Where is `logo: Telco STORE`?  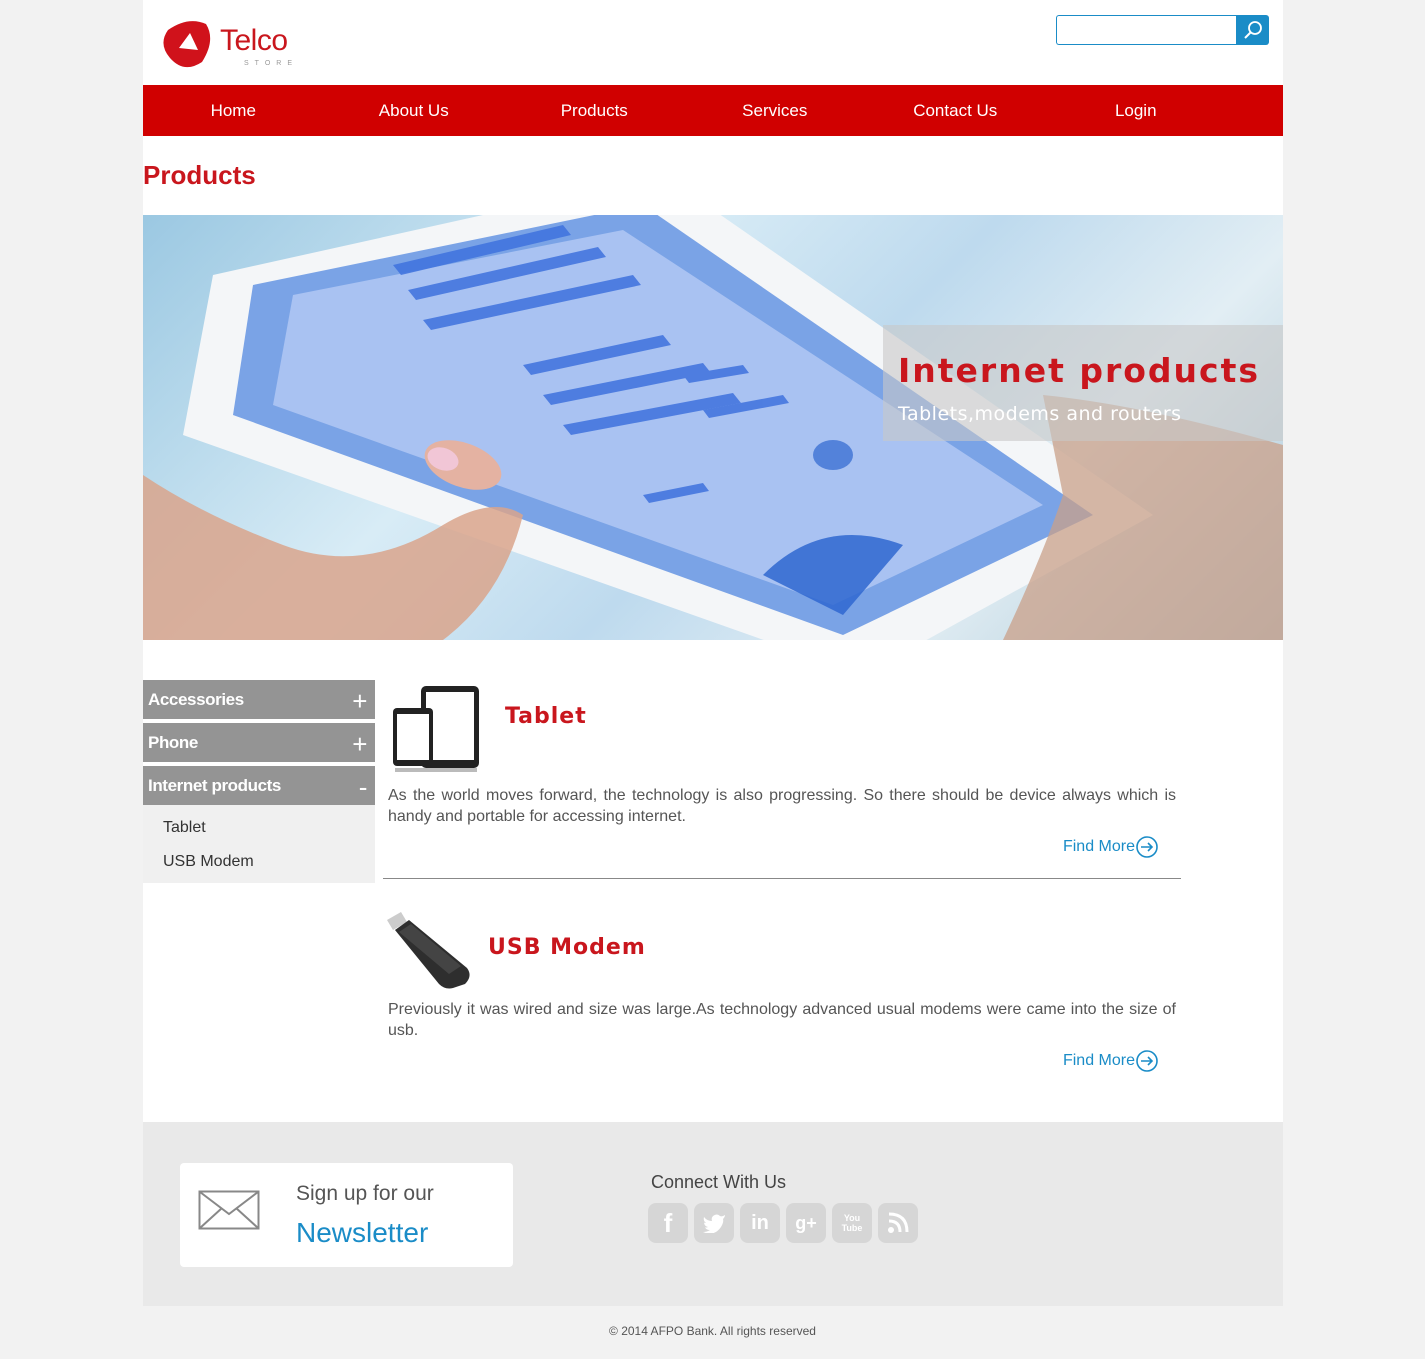
logo: Telco STORE is located at coordinates (227, 45).